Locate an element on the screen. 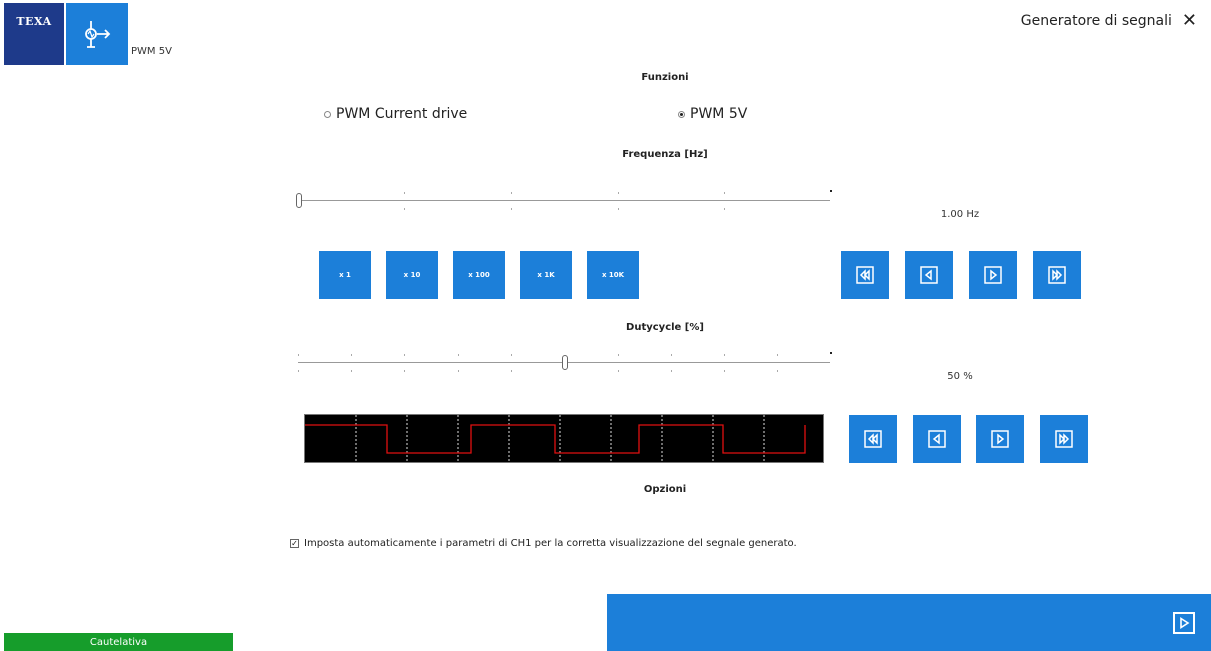  start-play-button is located at coordinates (1184, 623).